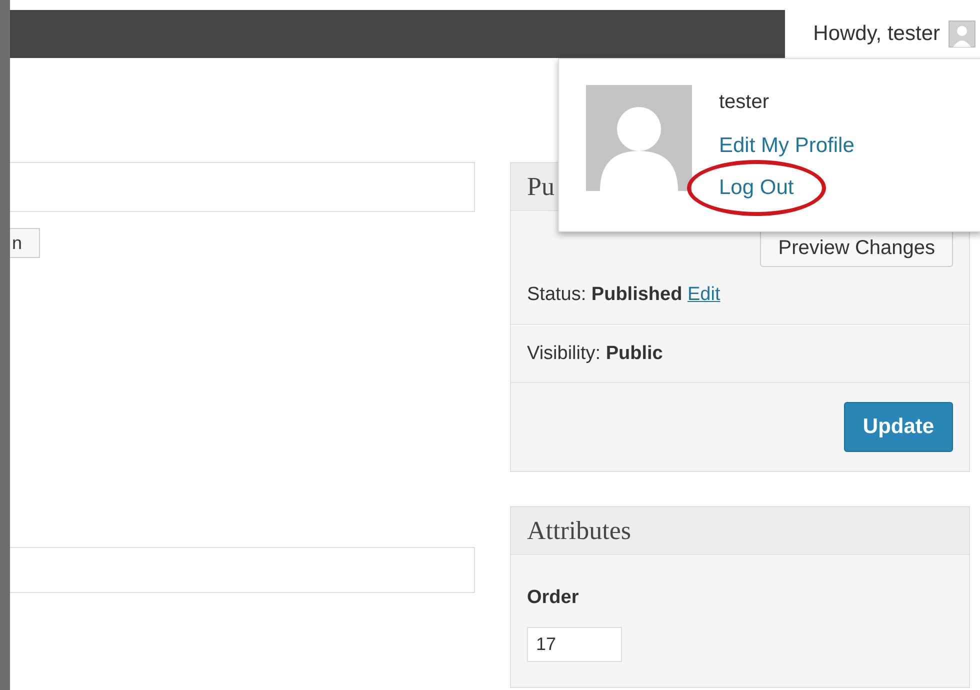 Image resolution: width=980 pixels, height=690 pixels. I want to click on panel-title: Attributes, so click(579, 531).